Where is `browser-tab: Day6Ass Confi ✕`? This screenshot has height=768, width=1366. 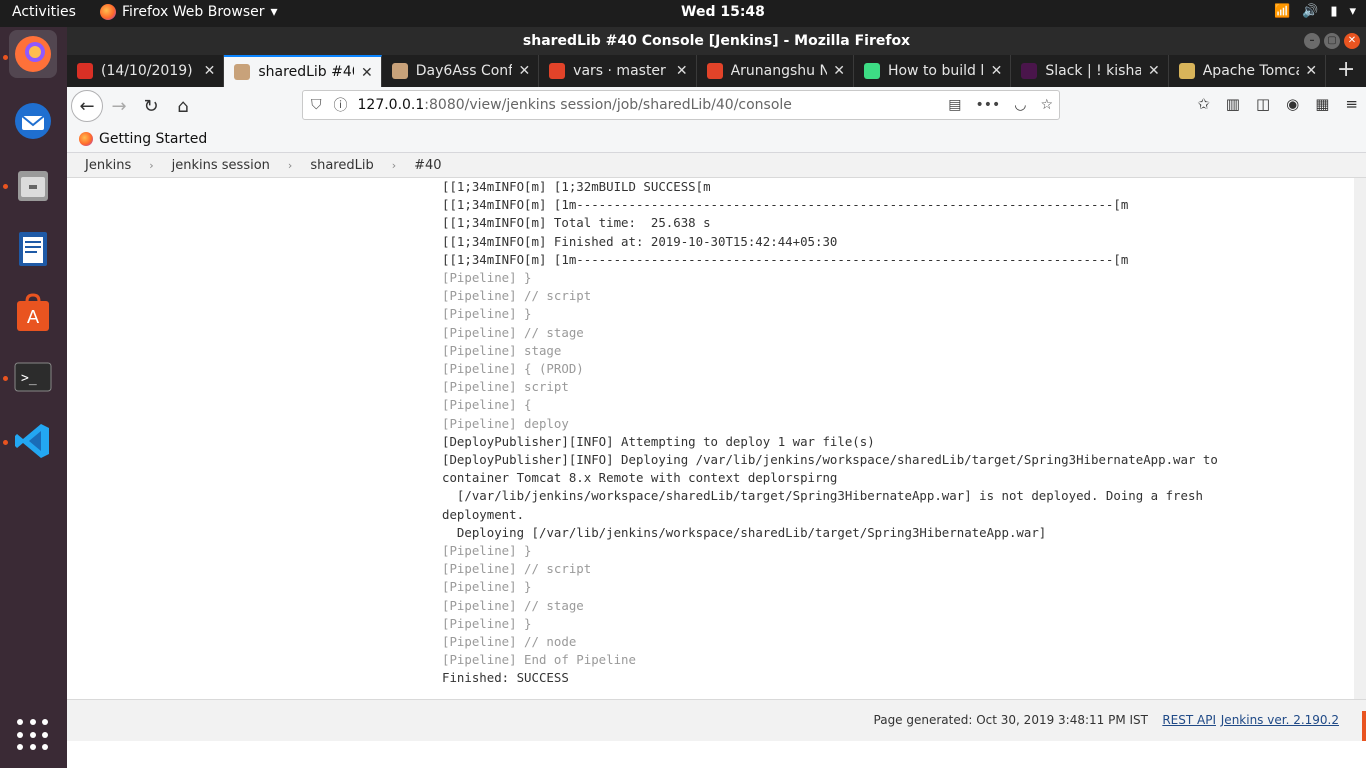
browser-tab: Day6Ass Confi ✕ is located at coordinates (461, 71).